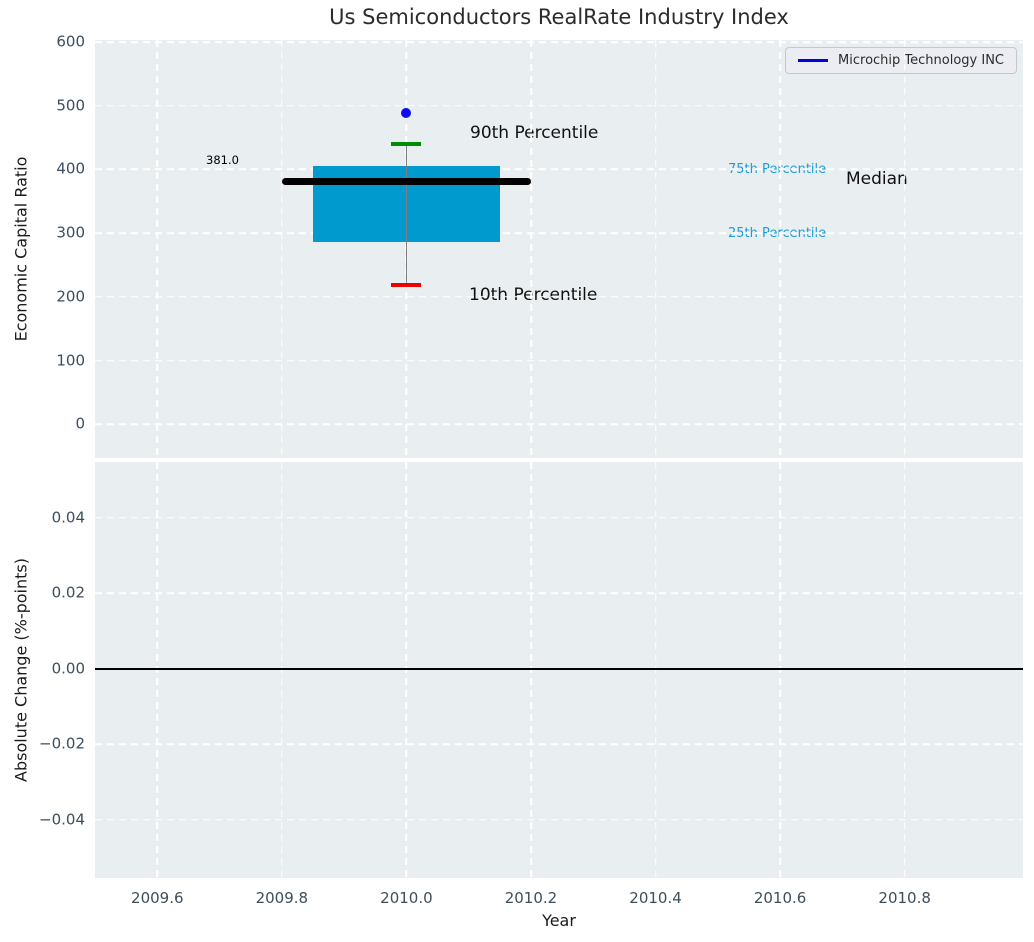 This screenshot has height=942, width=1034. Describe the element at coordinates (406, 285) in the screenshot. I see `p10-cap` at that location.